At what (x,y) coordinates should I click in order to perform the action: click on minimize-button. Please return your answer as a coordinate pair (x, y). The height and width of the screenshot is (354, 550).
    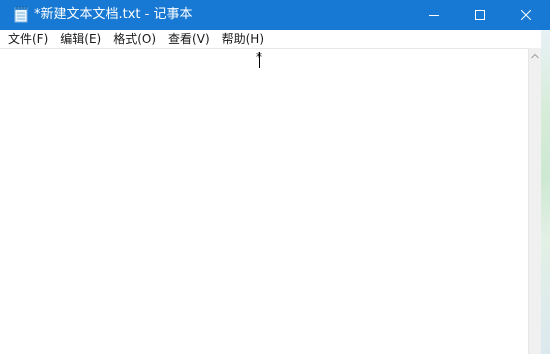
    Looking at the image, I should click on (434, 15).